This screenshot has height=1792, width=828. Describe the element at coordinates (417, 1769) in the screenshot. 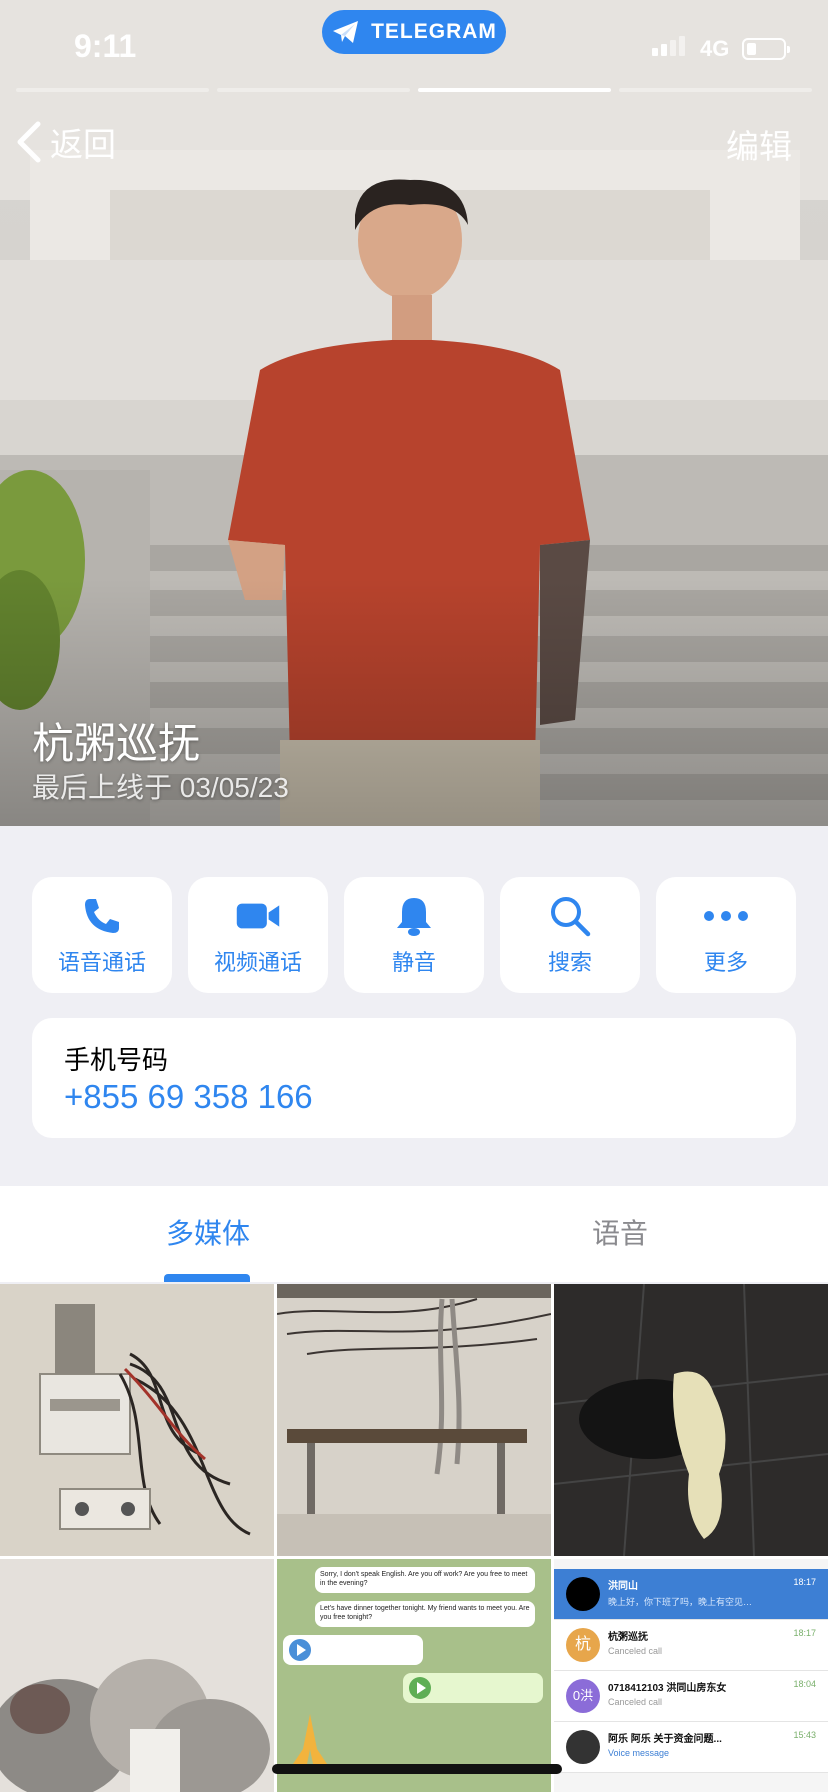

I see `home-indicator` at that location.